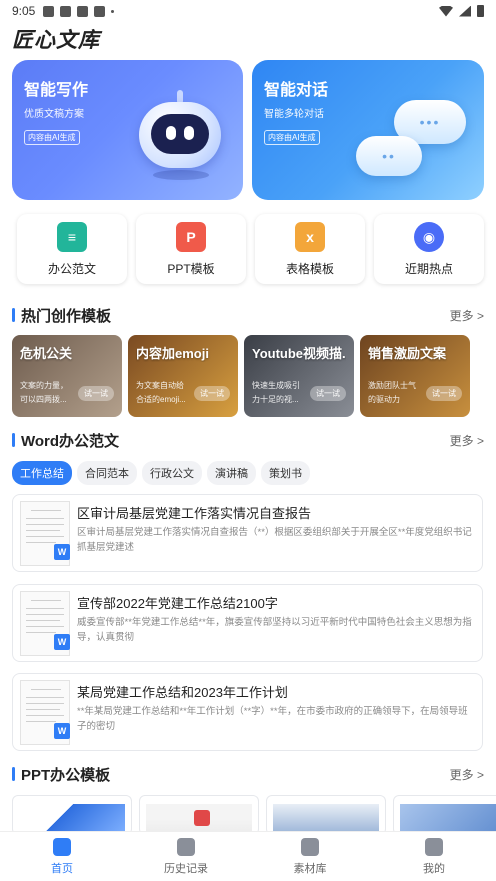 The height and width of the screenshot is (881, 496). Describe the element at coordinates (446, 11) in the screenshot. I see `wifi-icon` at that location.